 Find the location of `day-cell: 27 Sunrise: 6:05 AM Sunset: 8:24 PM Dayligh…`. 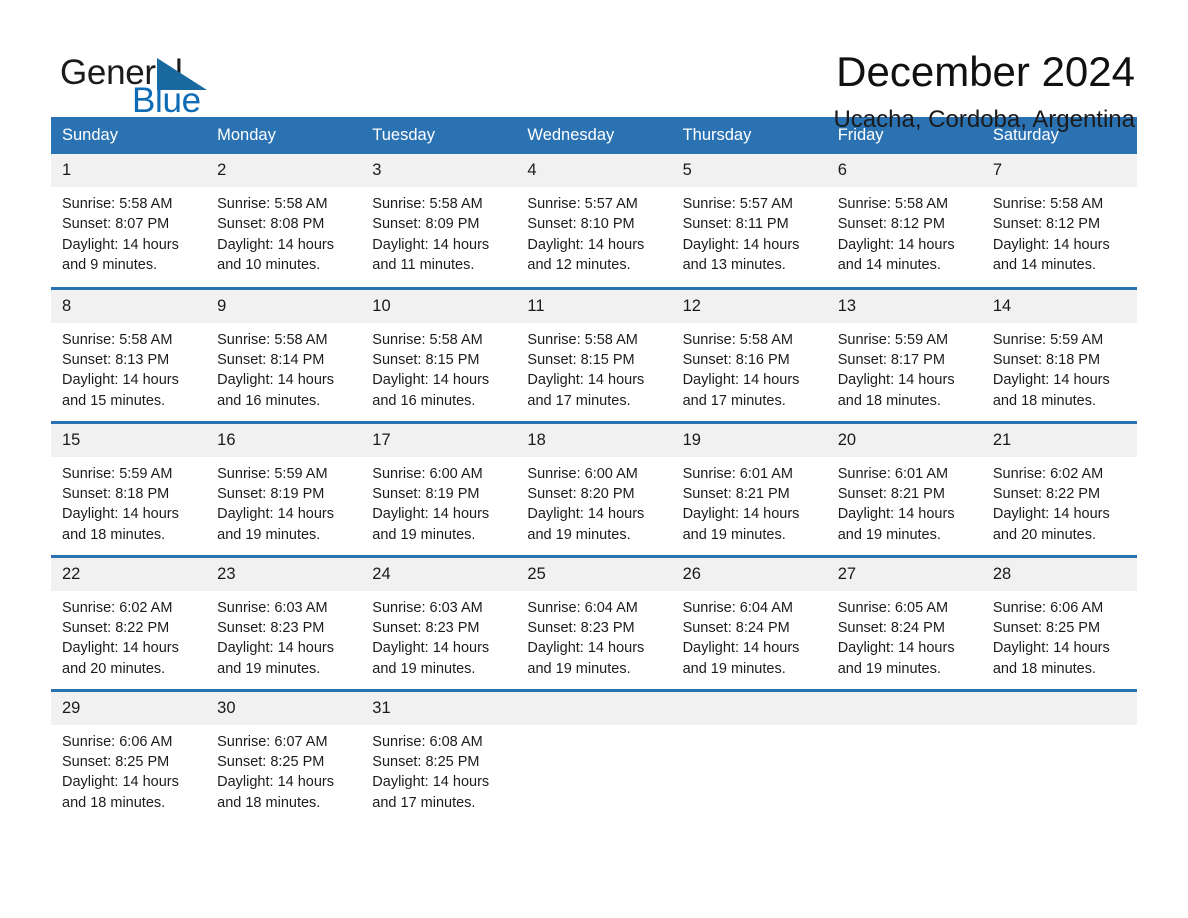

day-cell: 27 Sunrise: 6:05 AM Sunset: 8:24 PM Dayligh… is located at coordinates (904, 622).